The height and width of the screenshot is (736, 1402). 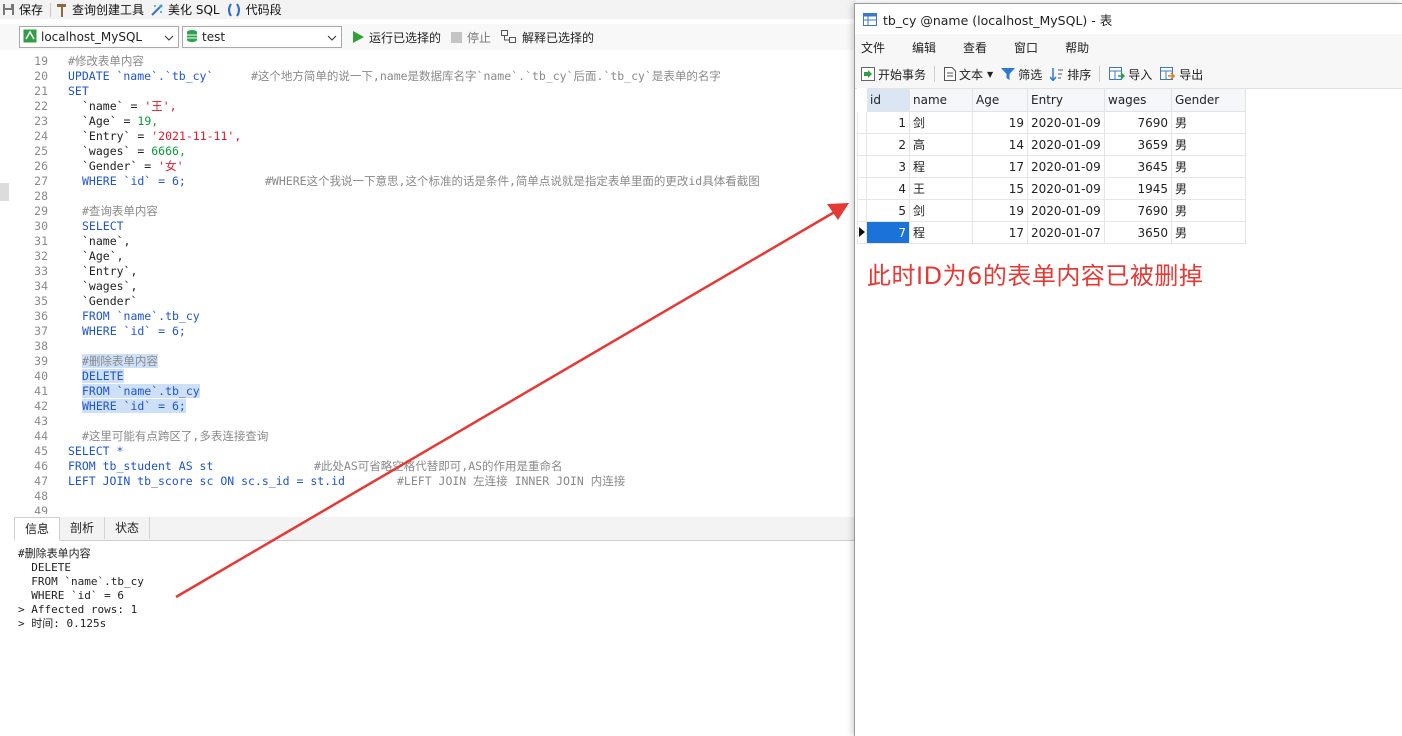 What do you see at coordinates (186, 9) in the screenshot?
I see `beautify-sql-button: 美化 SQL` at bounding box center [186, 9].